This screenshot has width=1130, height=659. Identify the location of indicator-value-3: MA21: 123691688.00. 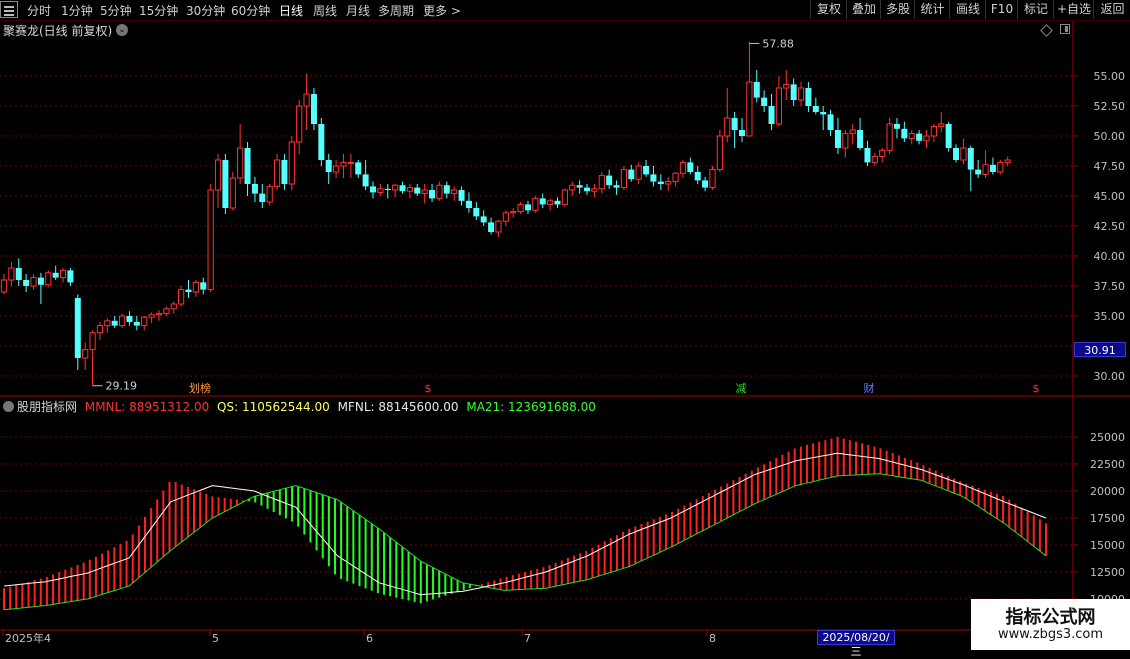
(529, 407).